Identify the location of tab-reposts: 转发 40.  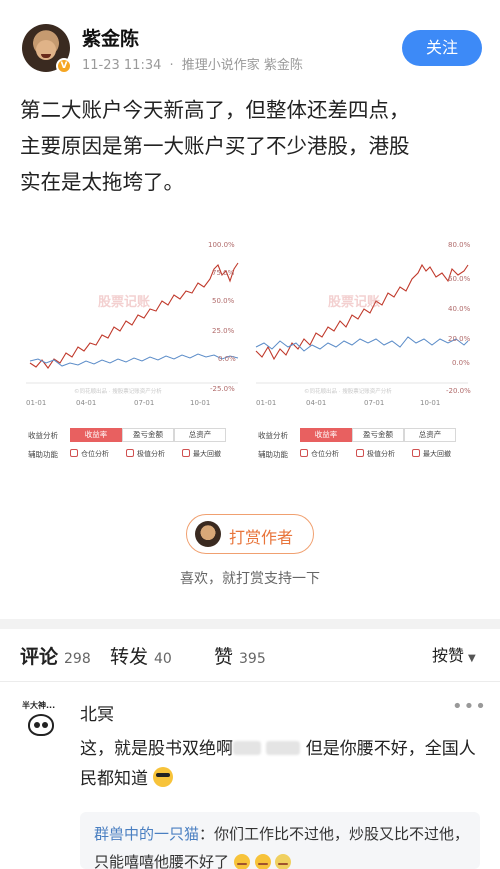
(141, 655).